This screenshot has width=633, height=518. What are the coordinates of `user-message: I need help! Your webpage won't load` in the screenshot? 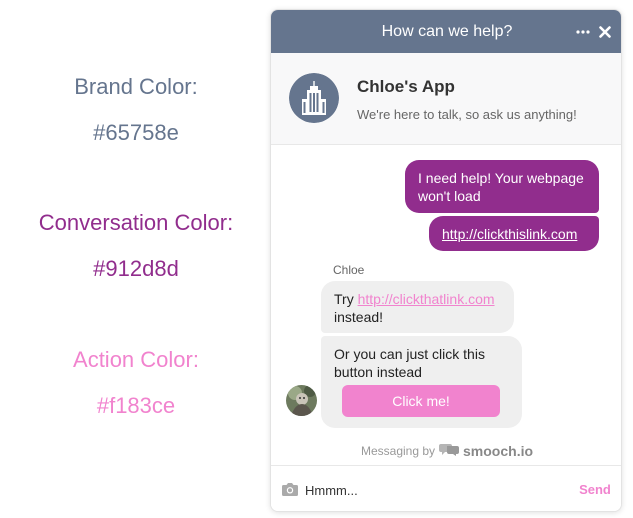 It's located at (502, 186).